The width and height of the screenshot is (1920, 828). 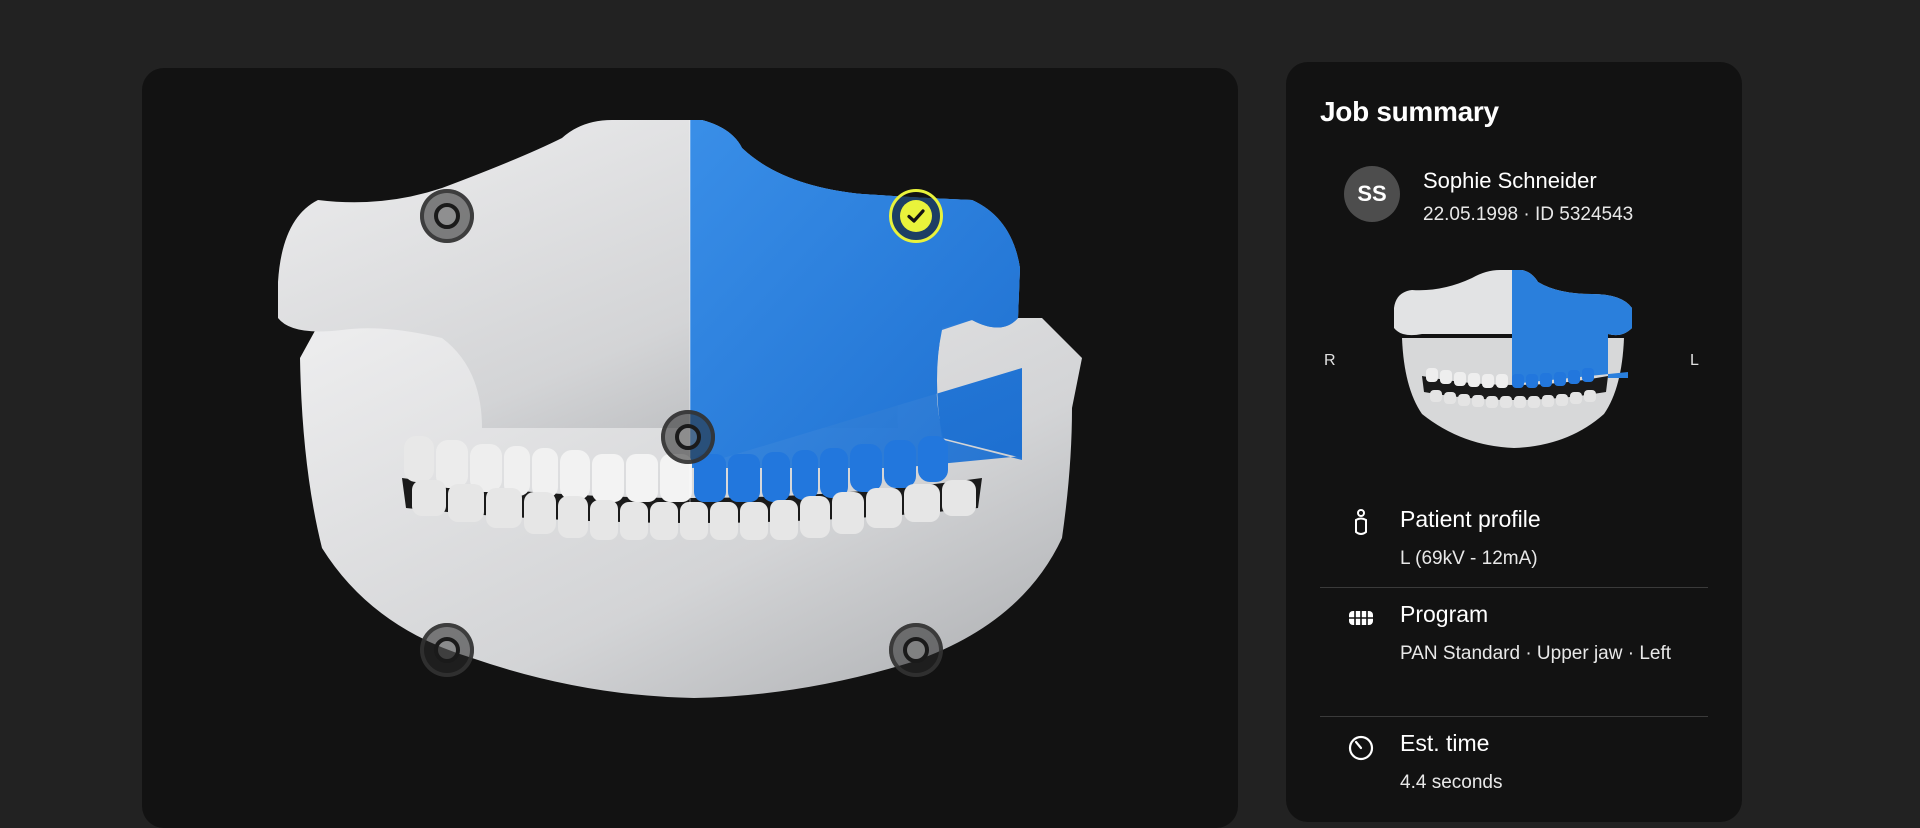 What do you see at coordinates (1451, 782) in the screenshot?
I see `est-time-value: 4.4 seconds` at bounding box center [1451, 782].